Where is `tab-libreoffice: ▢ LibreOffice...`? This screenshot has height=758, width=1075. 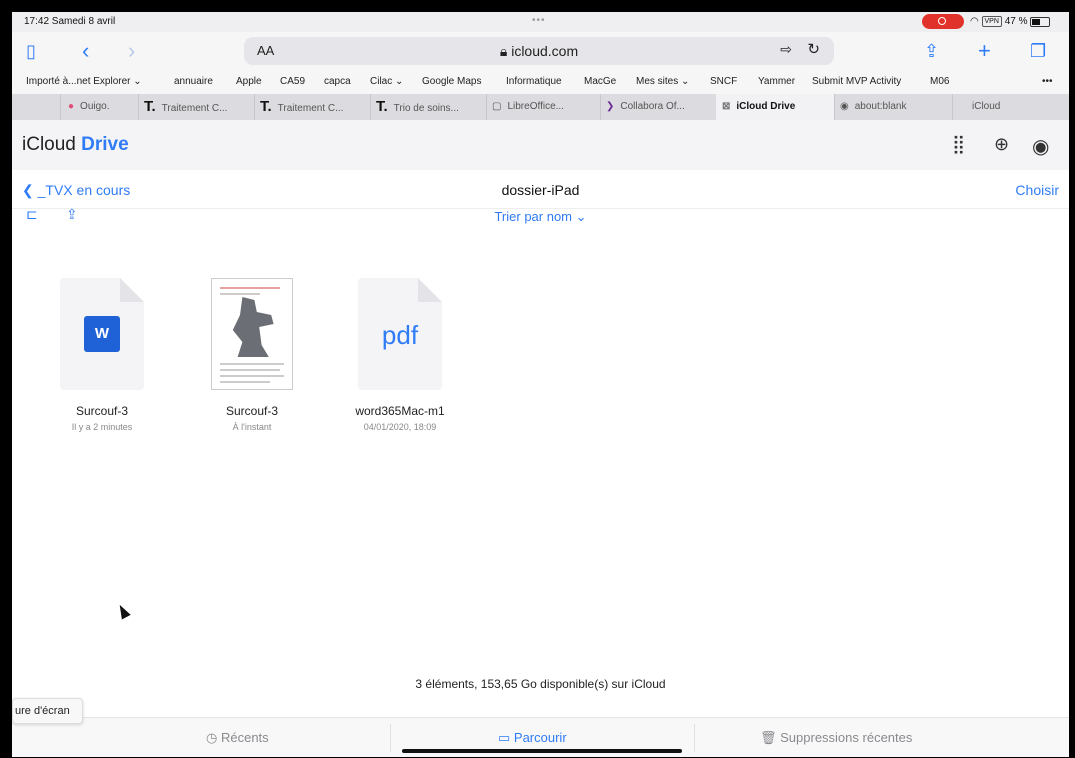 tab-libreoffice: ▢ LibreOffice... is located at coordinates (543, 107).